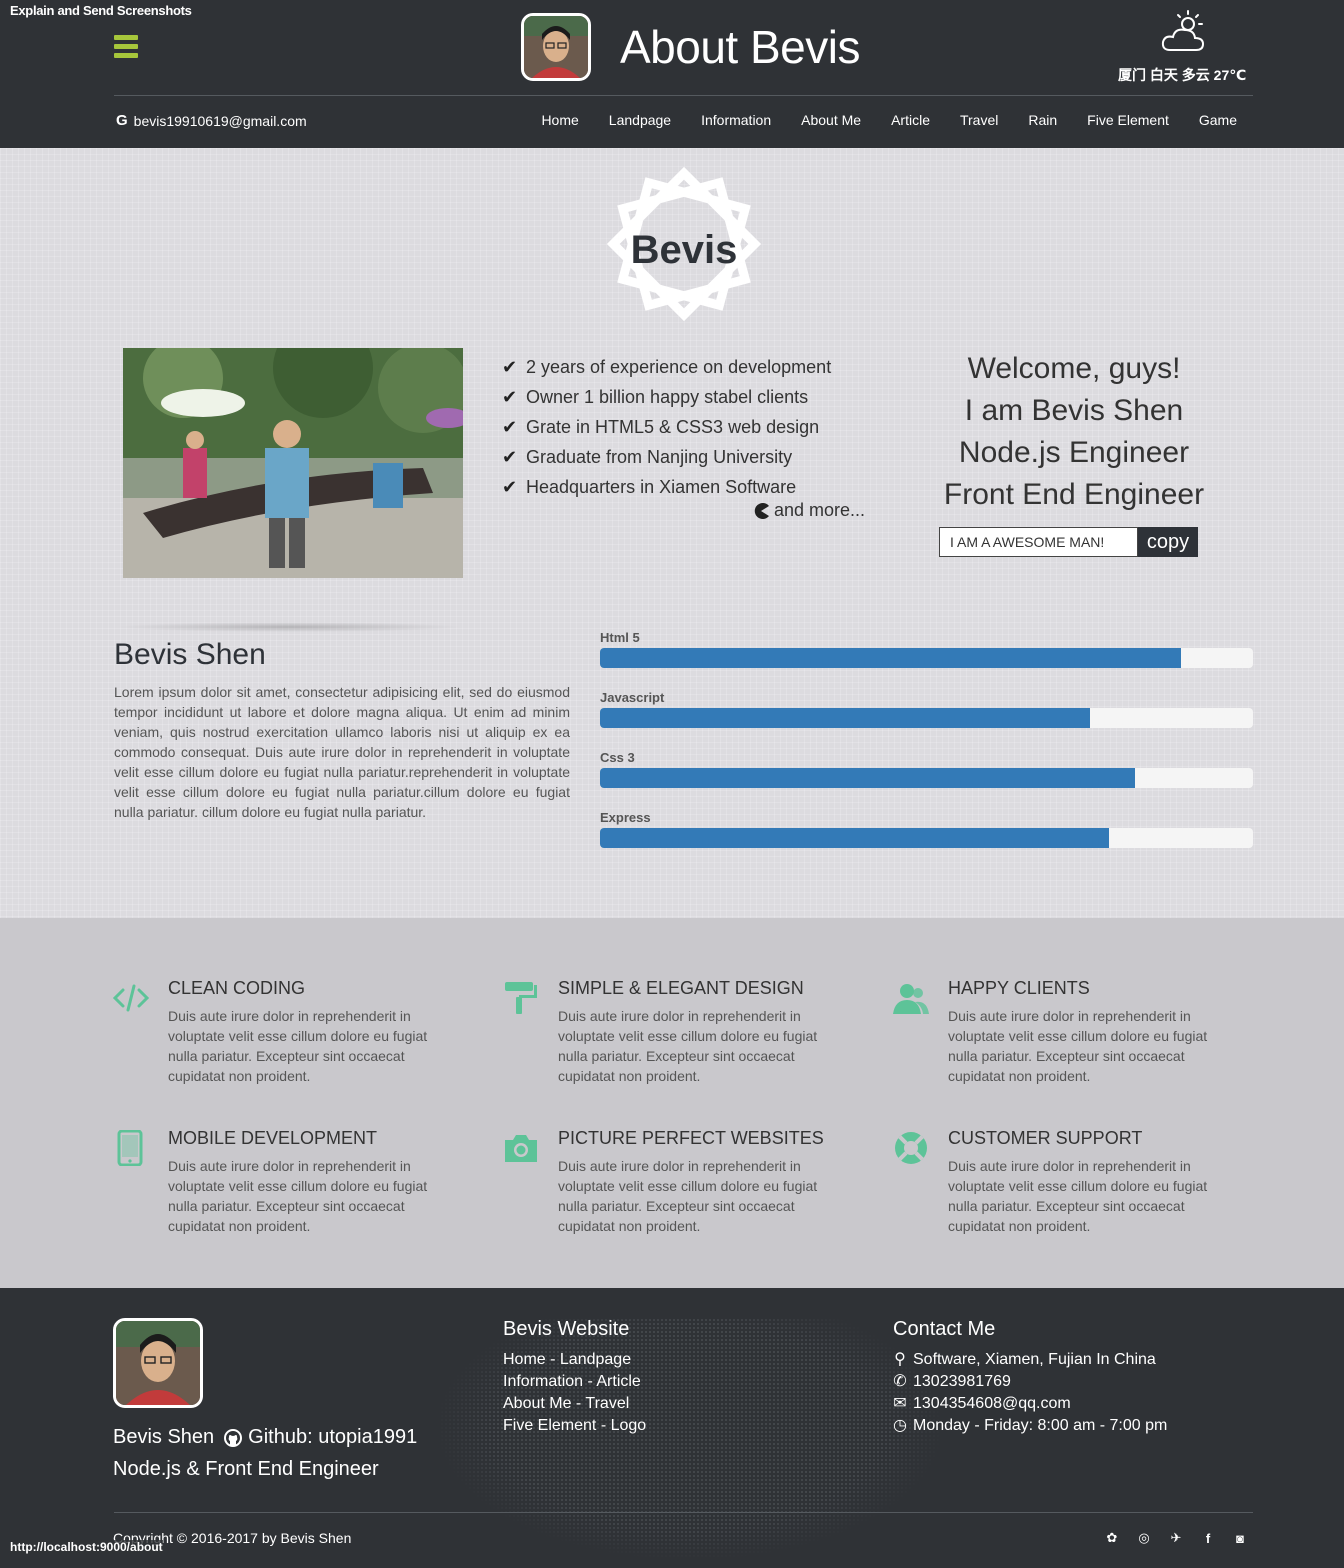  What do you see at coordinates (1030, 1360) in the screenshot?
I see `contact-address: ⚲ Software, Xiamen, Fujian In China` at bounding box center [1030, 1360].